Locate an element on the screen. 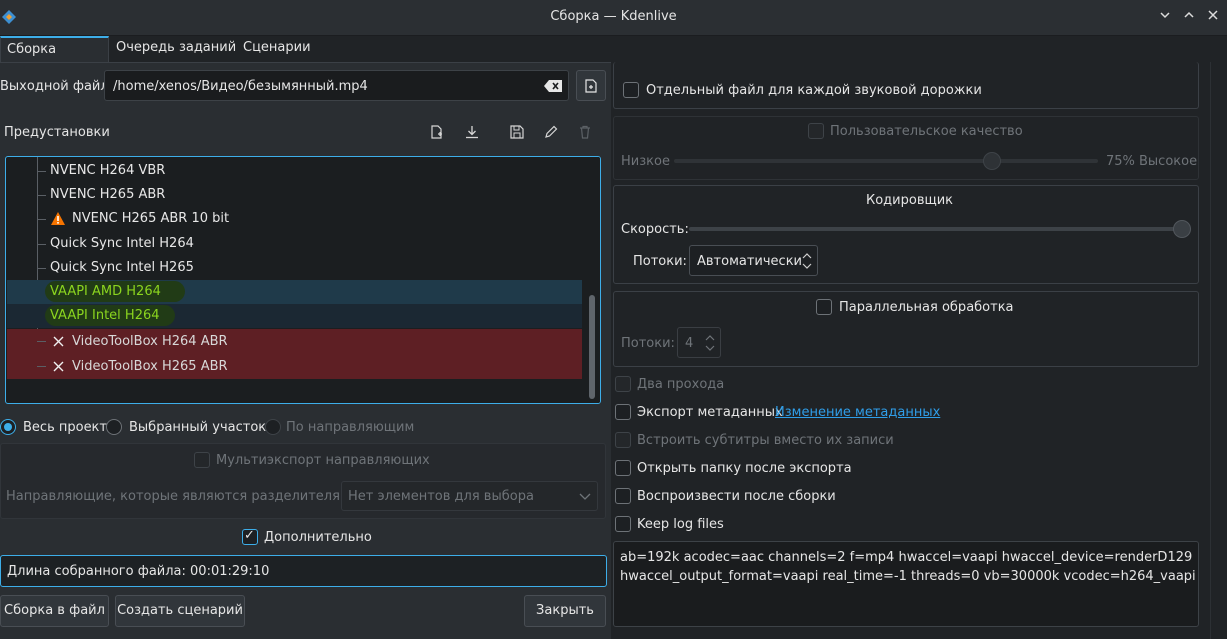  play-after-label: Воспроизвести после сборки is located at coordinates (736, 496).